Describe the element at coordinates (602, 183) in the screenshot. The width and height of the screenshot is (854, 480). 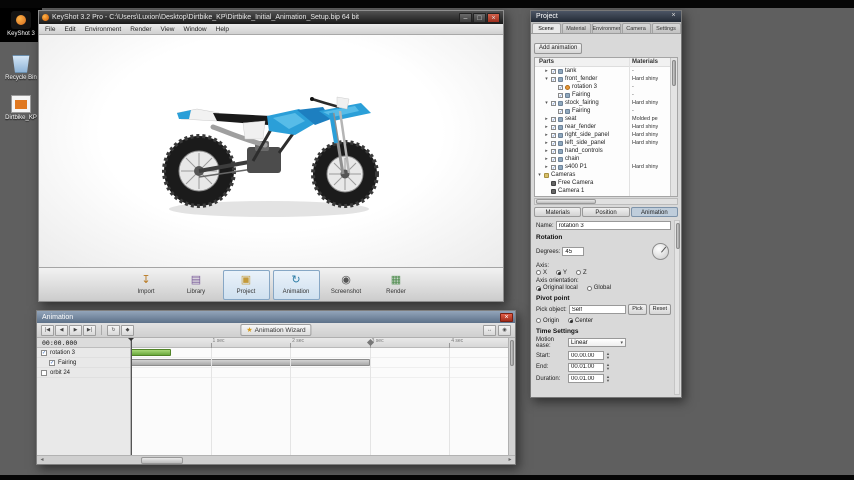
I see `tree-row-free-camera: Free Camera` at that location.